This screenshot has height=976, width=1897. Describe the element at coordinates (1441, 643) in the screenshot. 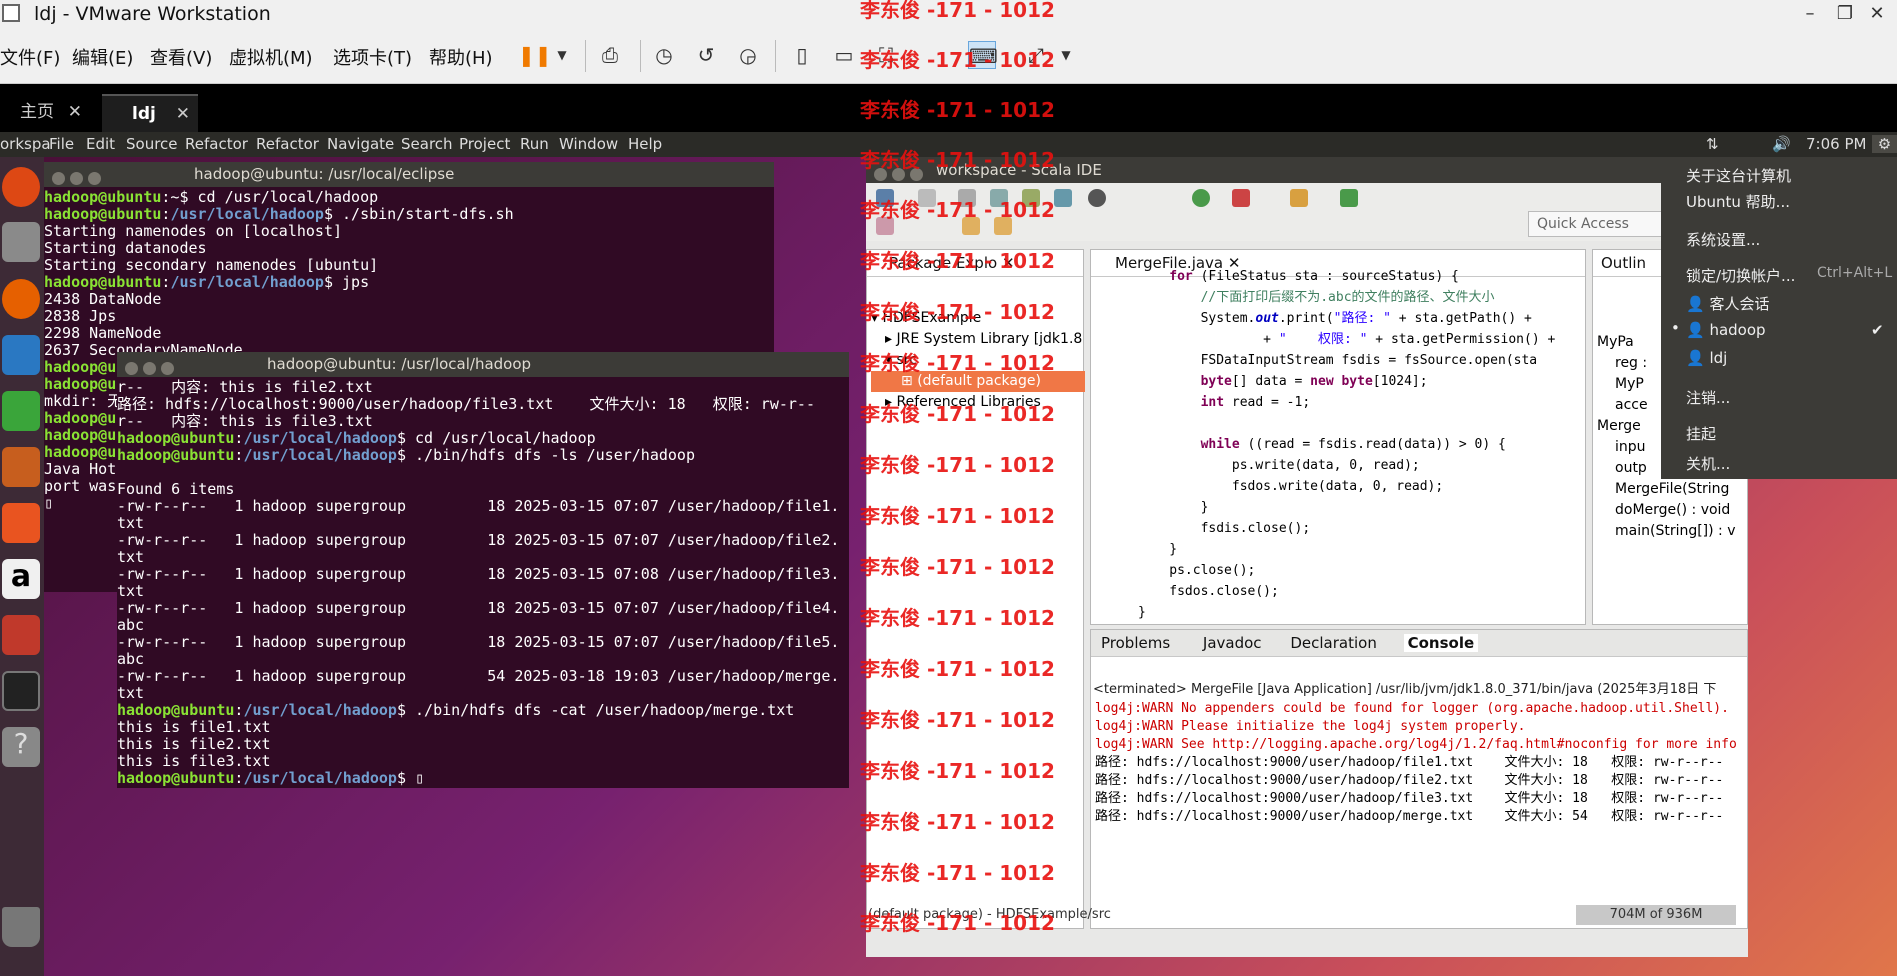

I see `tab-console: Console` at that location.